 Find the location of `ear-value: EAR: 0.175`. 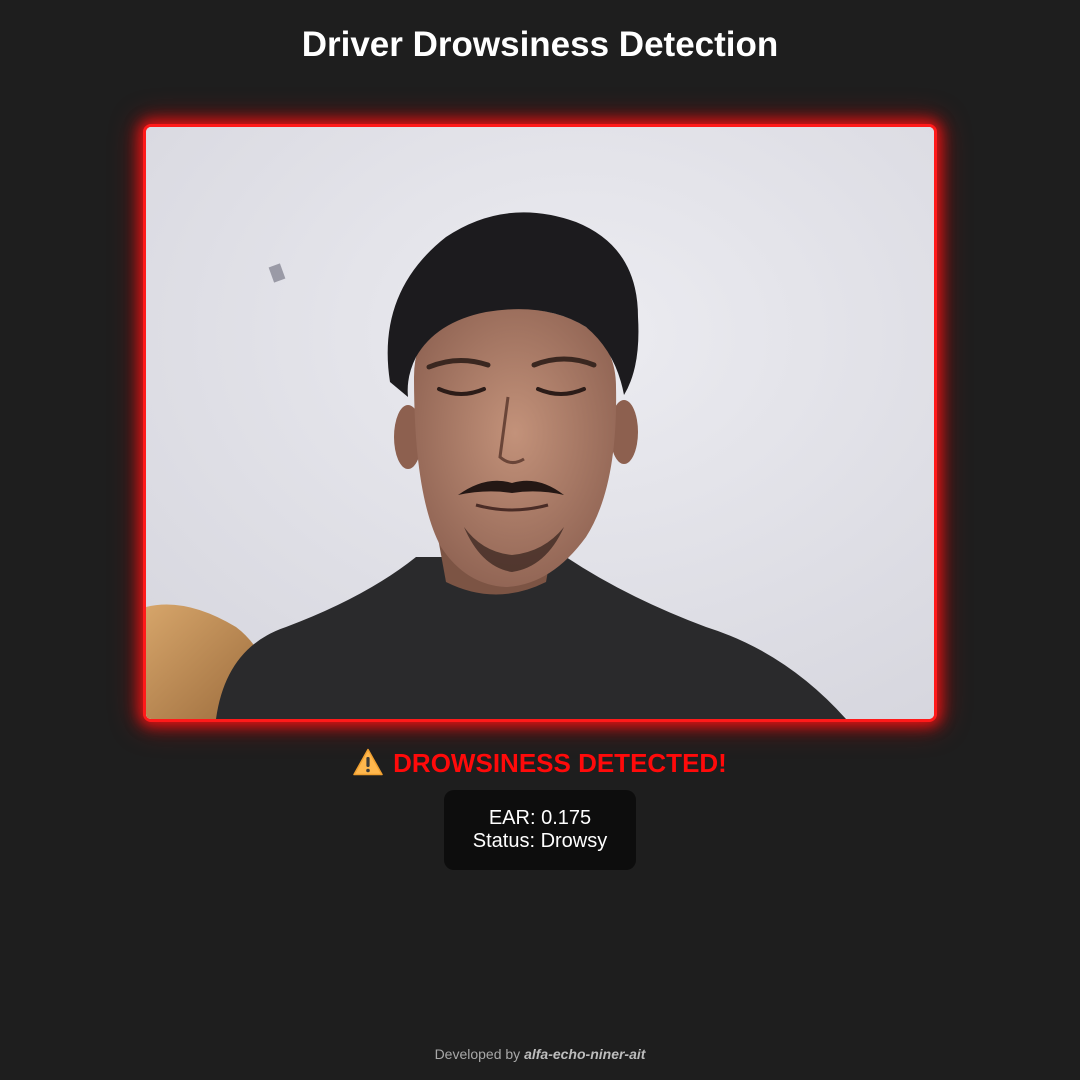

ear-value: EAR: 0.175 is located at coordinates (540, 818).